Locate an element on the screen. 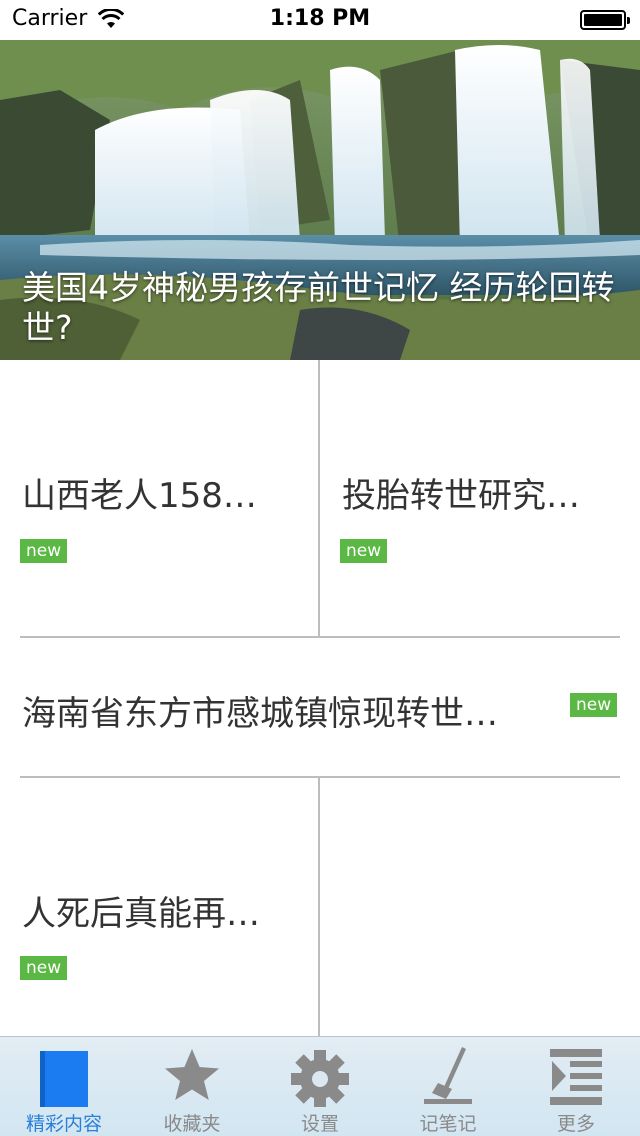 This screenshot has width=640, height=1136. clock: 1:18 PM is located at coordinates (320, 18).